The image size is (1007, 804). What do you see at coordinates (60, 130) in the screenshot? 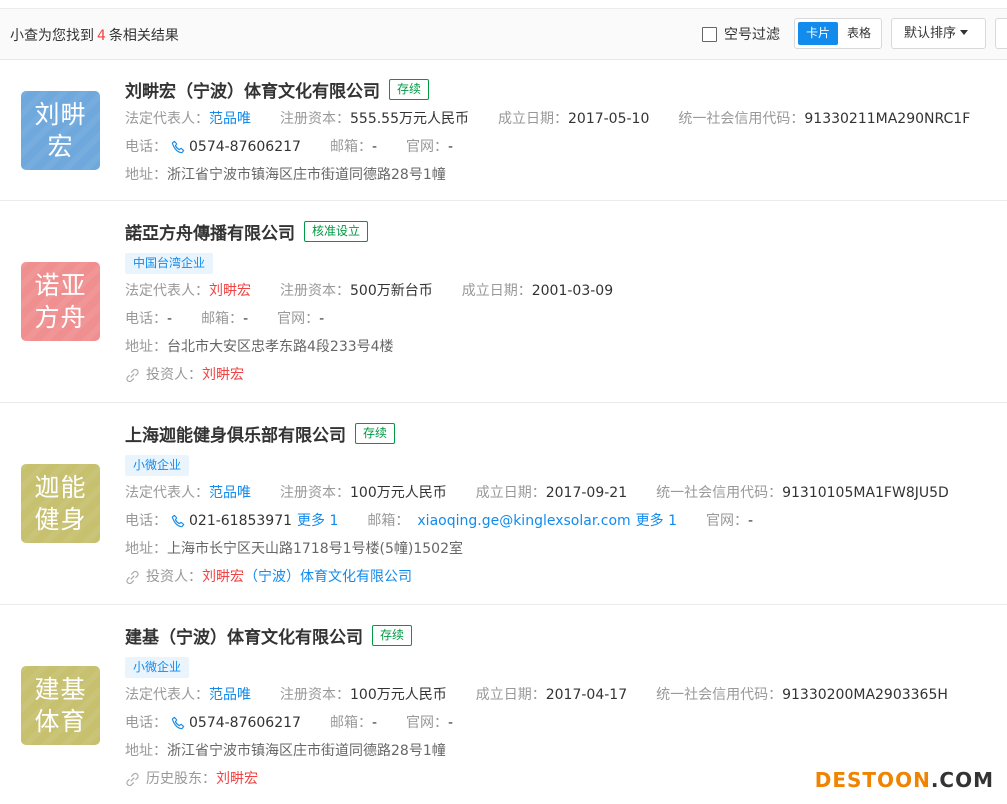
I see `company-logo: 刘畊 宏` at bounding box center [60, 130].